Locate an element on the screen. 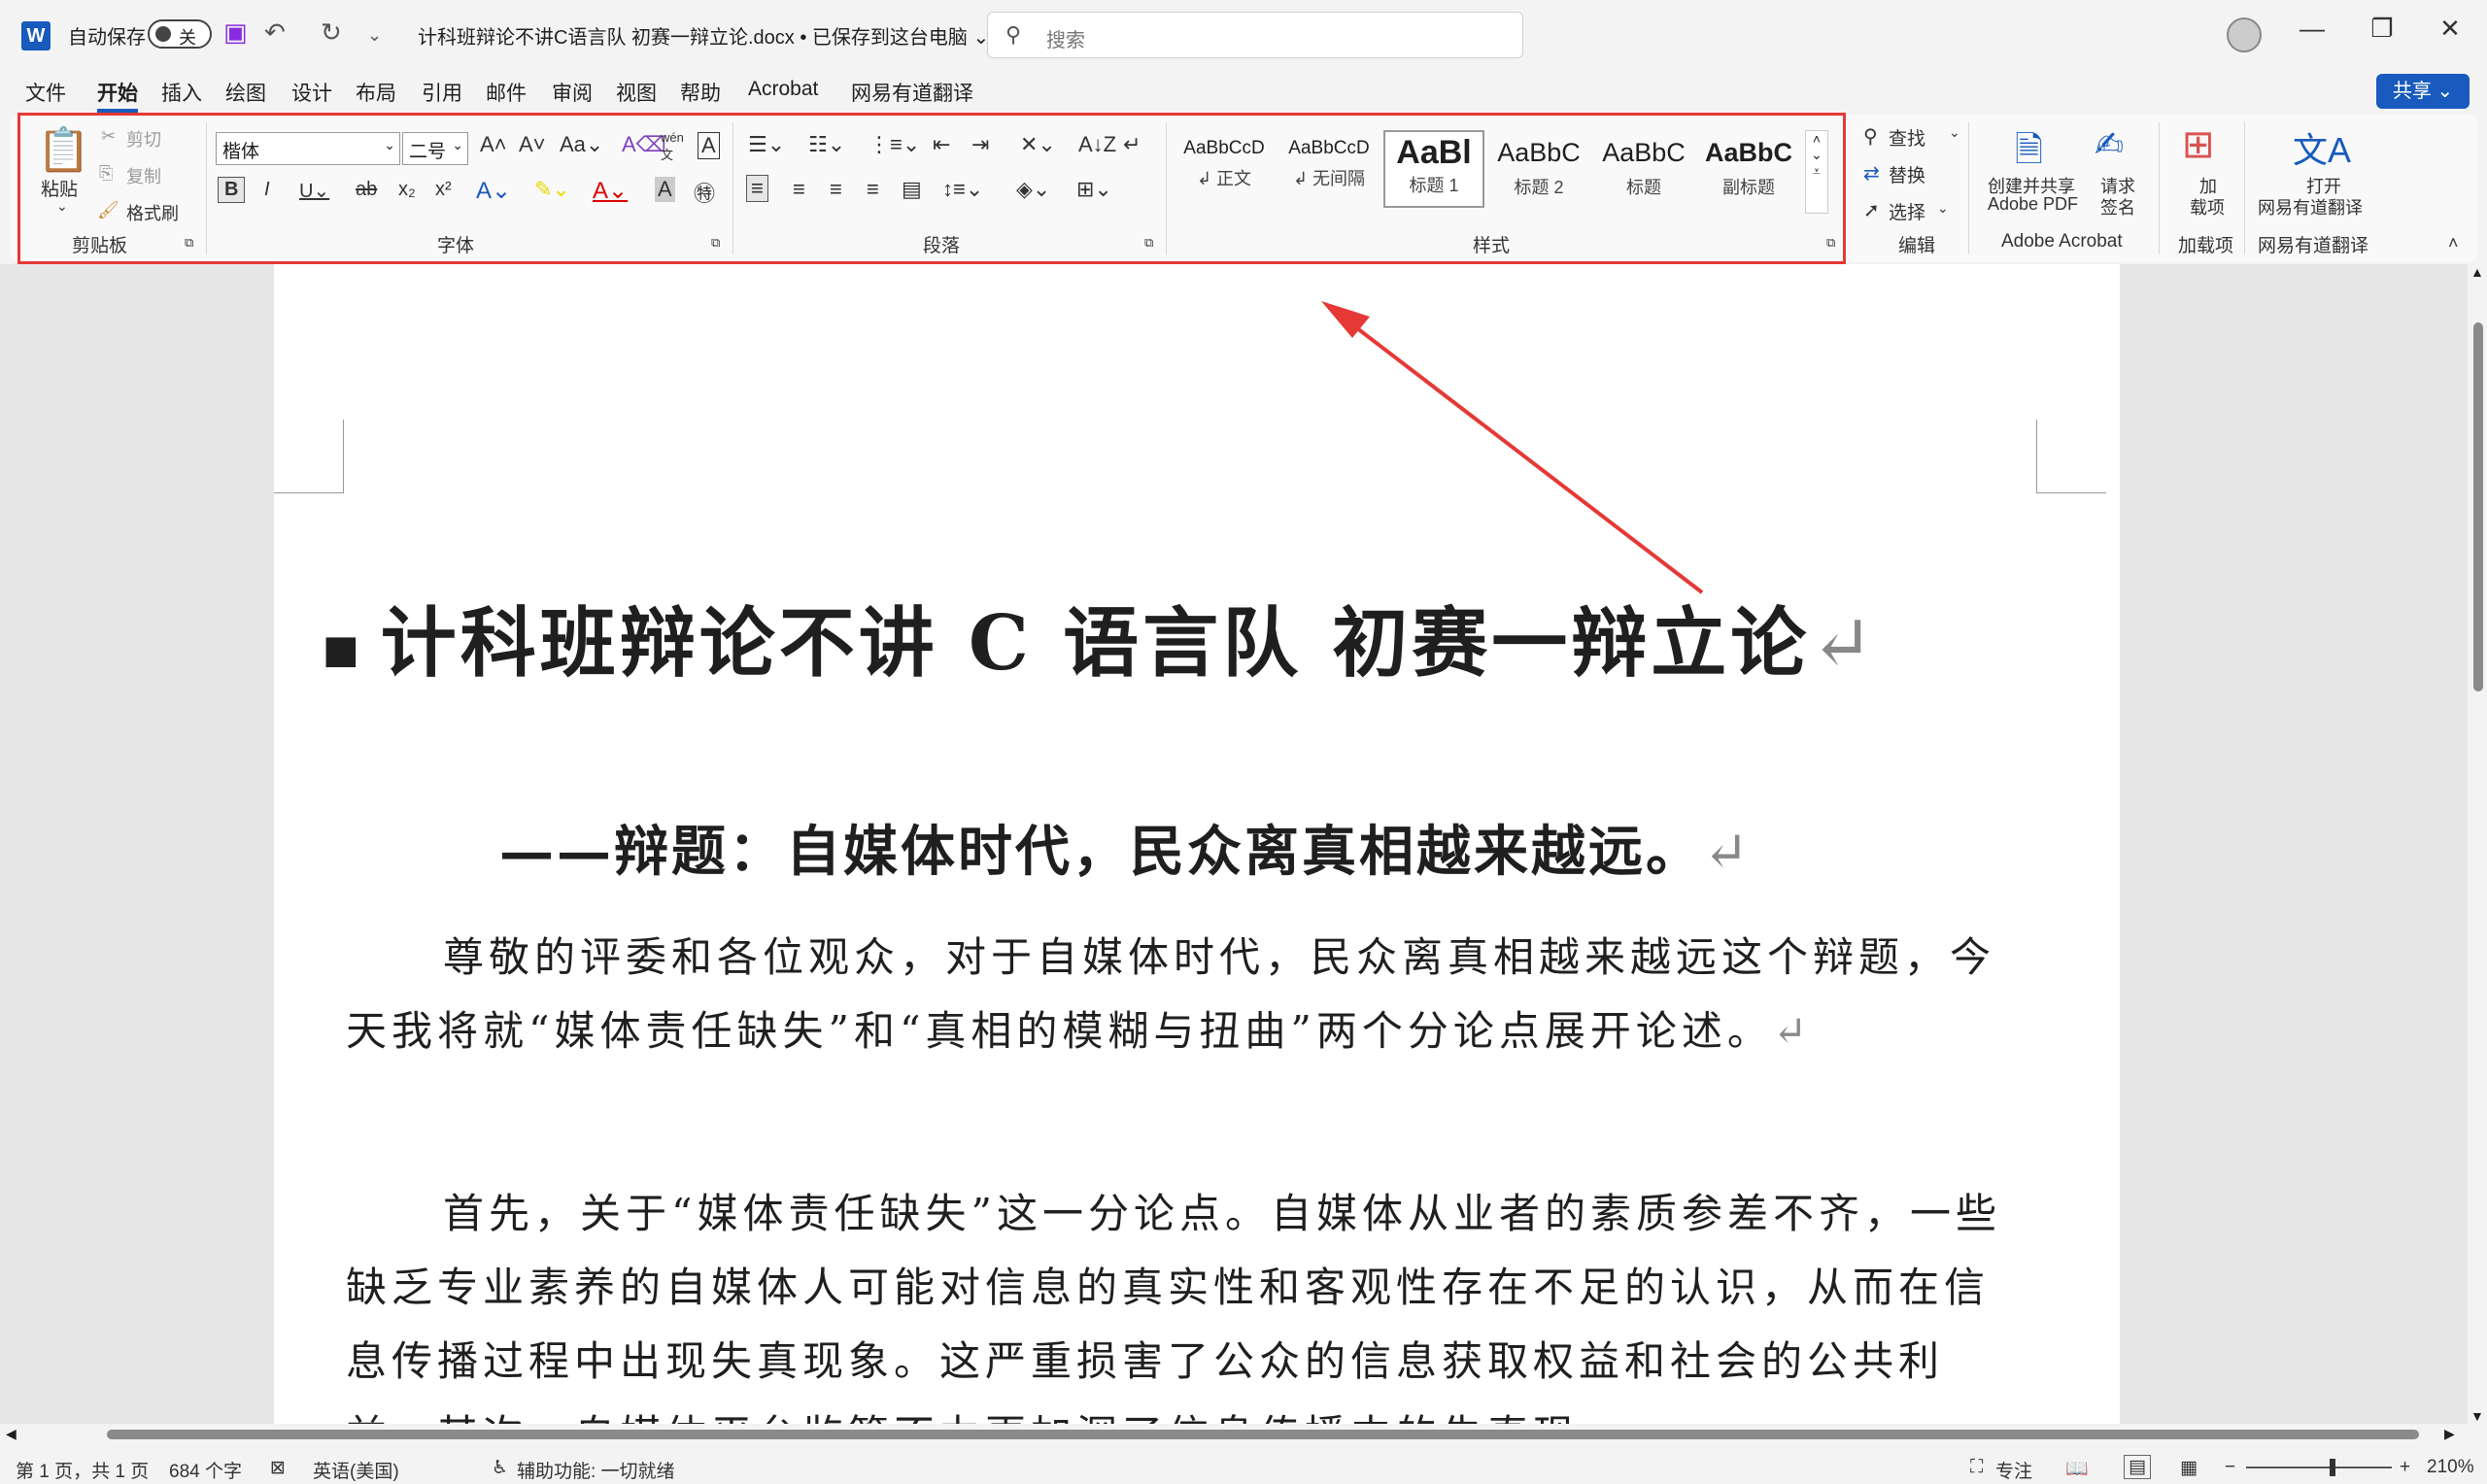 The width and height of the screenshot is (2487, 1484). replace-button: 替换 is located at coordinates (1907, 174).